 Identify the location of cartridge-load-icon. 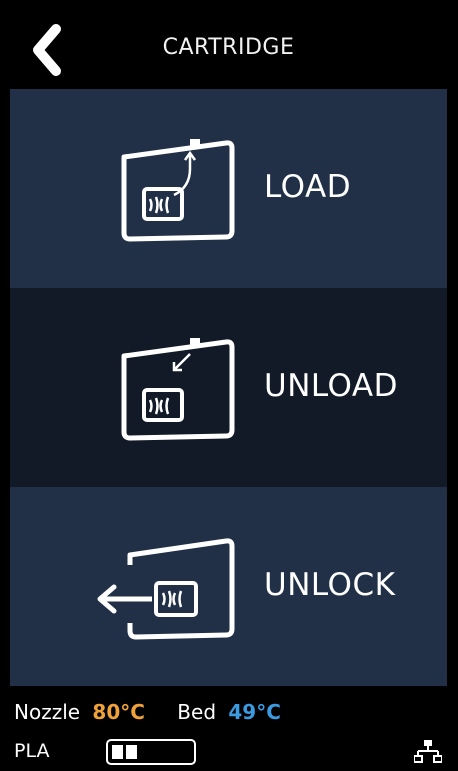
(178, 190).